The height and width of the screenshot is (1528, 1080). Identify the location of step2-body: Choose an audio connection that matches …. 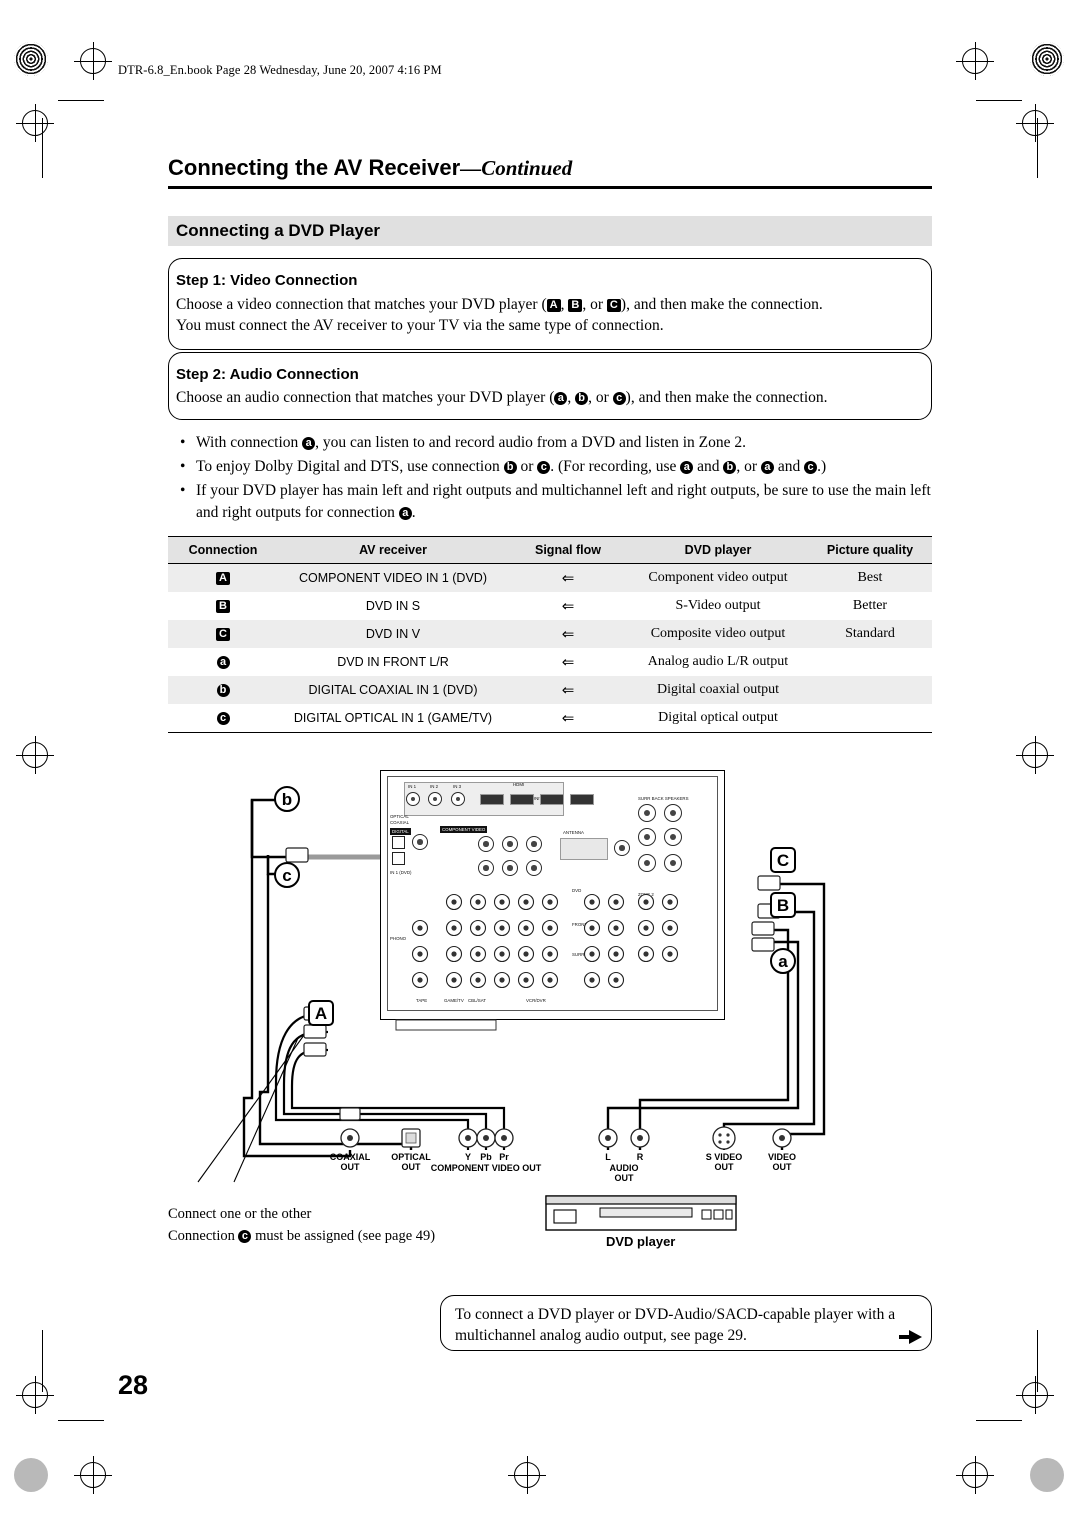
(502, 397).